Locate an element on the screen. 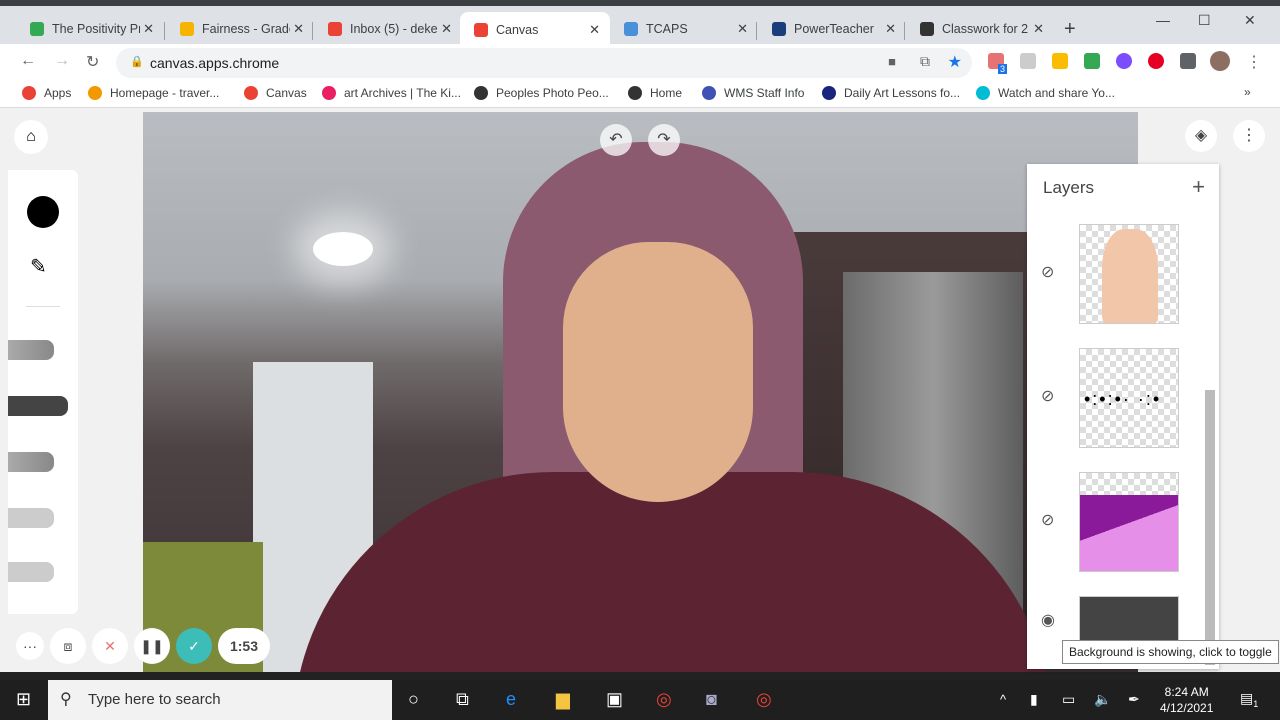 The image size is (1280, 720). pencil-tool is located at coordinates (31, 350).